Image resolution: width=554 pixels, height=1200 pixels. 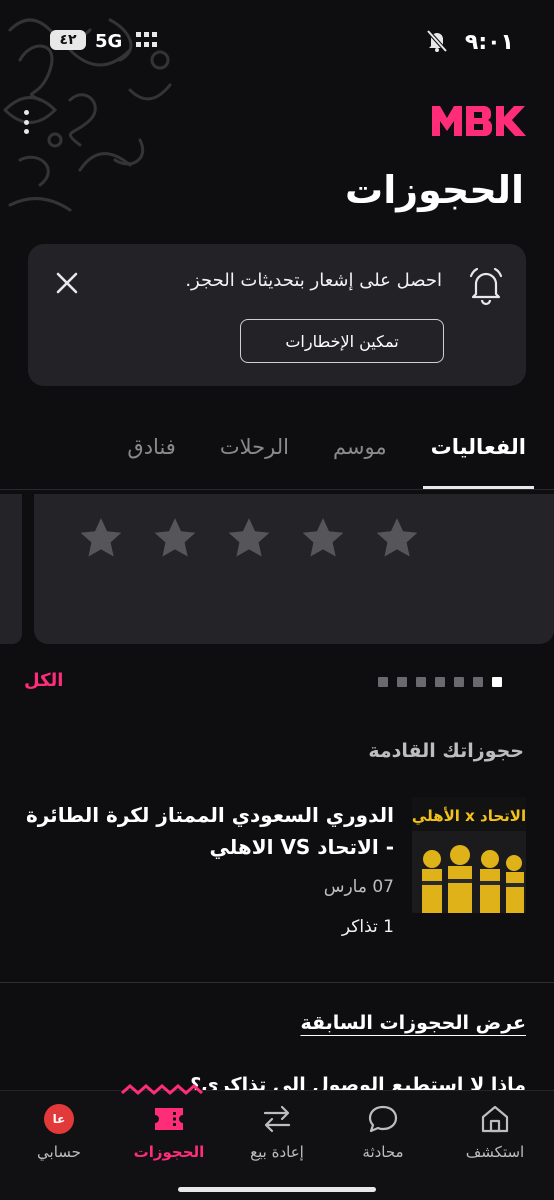 I want to click on ticket-count: 1 تذاكر, so click(x=367, y=927).